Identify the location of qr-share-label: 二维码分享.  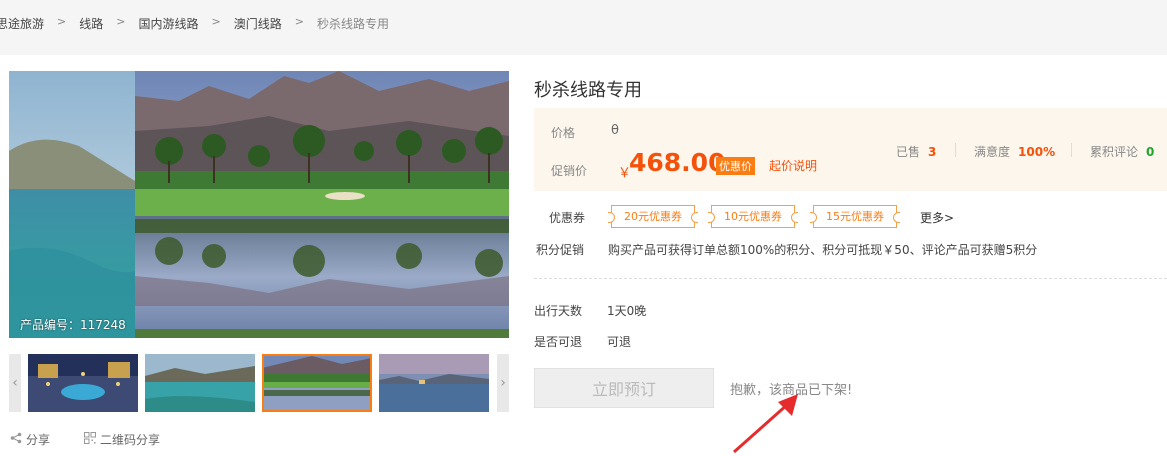
(130, 440).